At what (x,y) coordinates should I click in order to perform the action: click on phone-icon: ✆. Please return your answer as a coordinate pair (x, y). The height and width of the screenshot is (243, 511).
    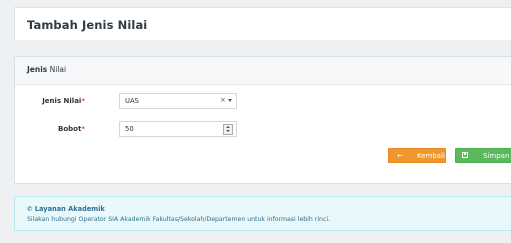
    Looking at the image, I should click on (30, 209).